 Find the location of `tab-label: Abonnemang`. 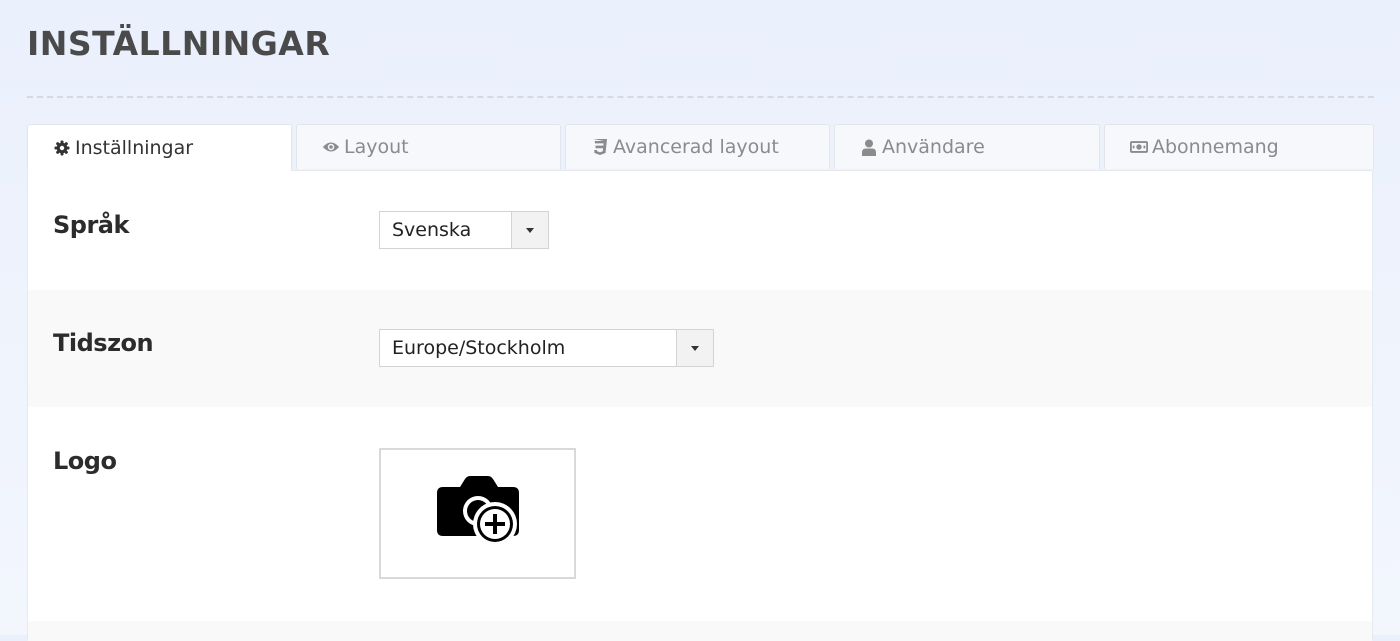

tab-label: Abonnemang is located at coordinates (1215, 147).